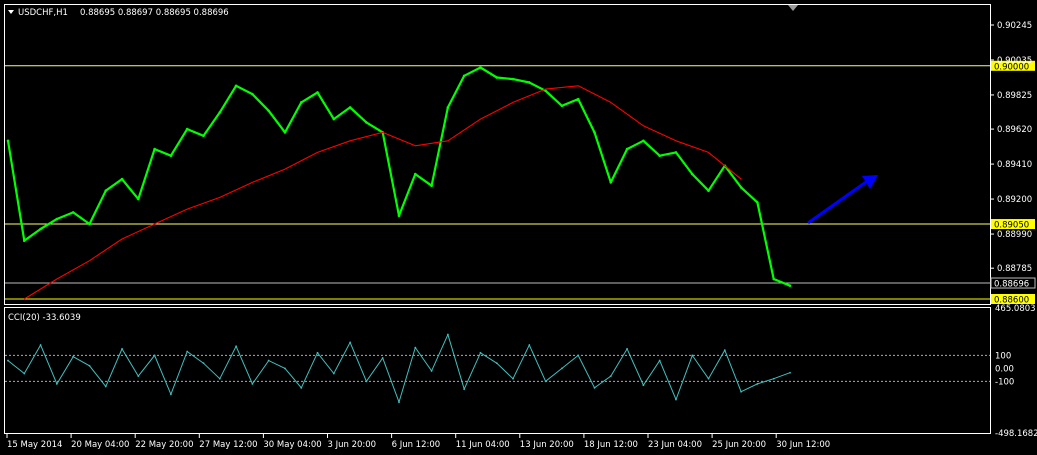 This screenshot has width=1037, height=455. I want to click on chart-quote: 0.88695 0.88697 0.88695 0.88696, so click(154, 13).